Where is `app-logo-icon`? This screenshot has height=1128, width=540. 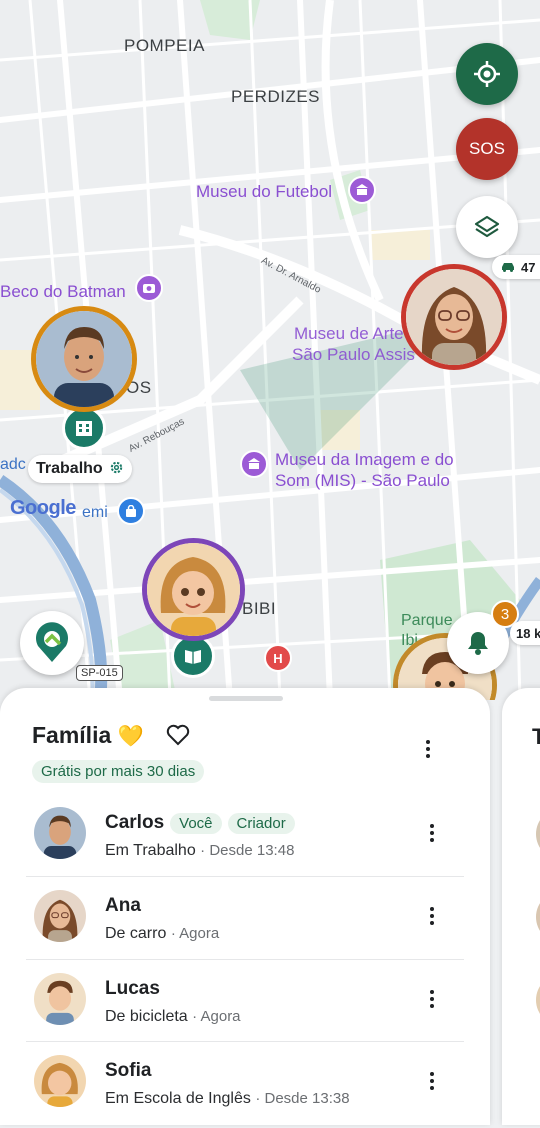 app-logo-icon is located at coordinates (52, 642).